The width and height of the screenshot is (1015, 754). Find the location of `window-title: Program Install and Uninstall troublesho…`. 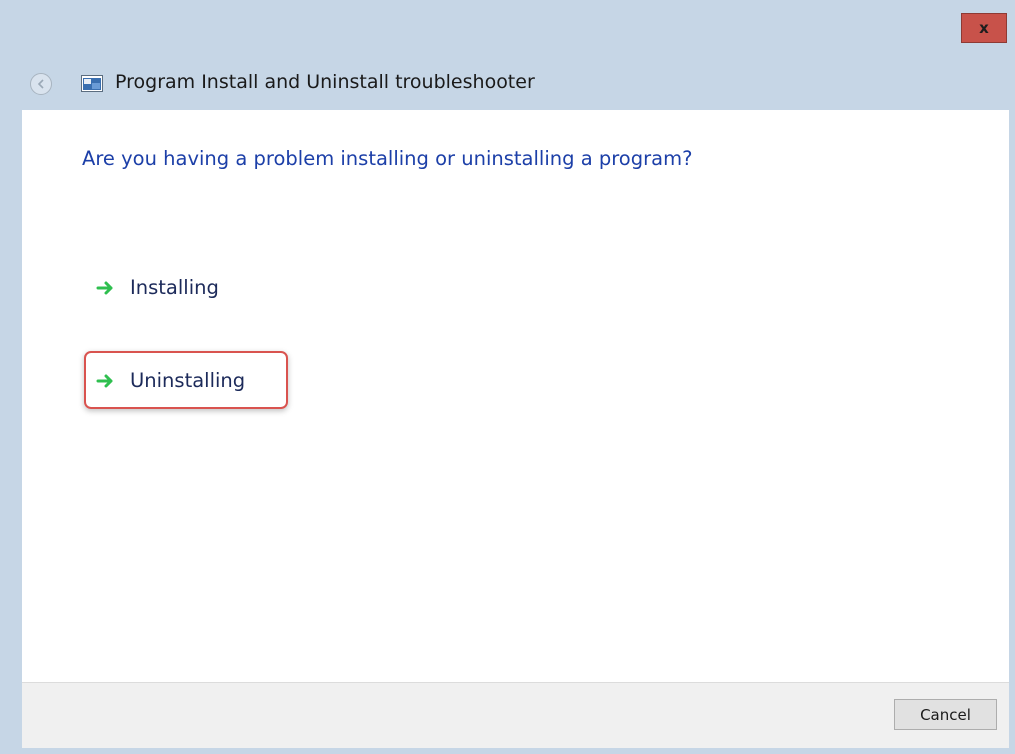

window-title: Program Install and Uninstall troublesho… is located at coordinates (325, 82).